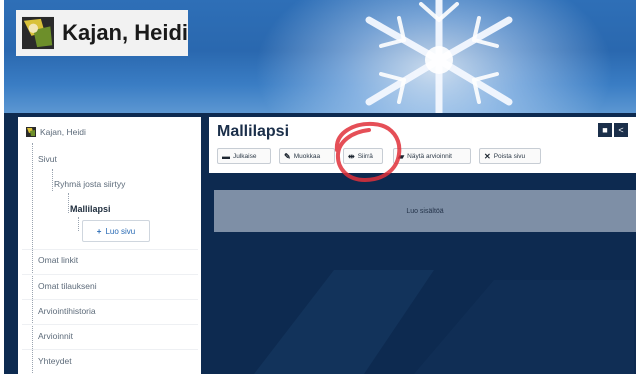 The width and height of the screenshot is (640, 374). I want to click on sidebar-item-assessments: Arvioinnit, so click(55, 336).